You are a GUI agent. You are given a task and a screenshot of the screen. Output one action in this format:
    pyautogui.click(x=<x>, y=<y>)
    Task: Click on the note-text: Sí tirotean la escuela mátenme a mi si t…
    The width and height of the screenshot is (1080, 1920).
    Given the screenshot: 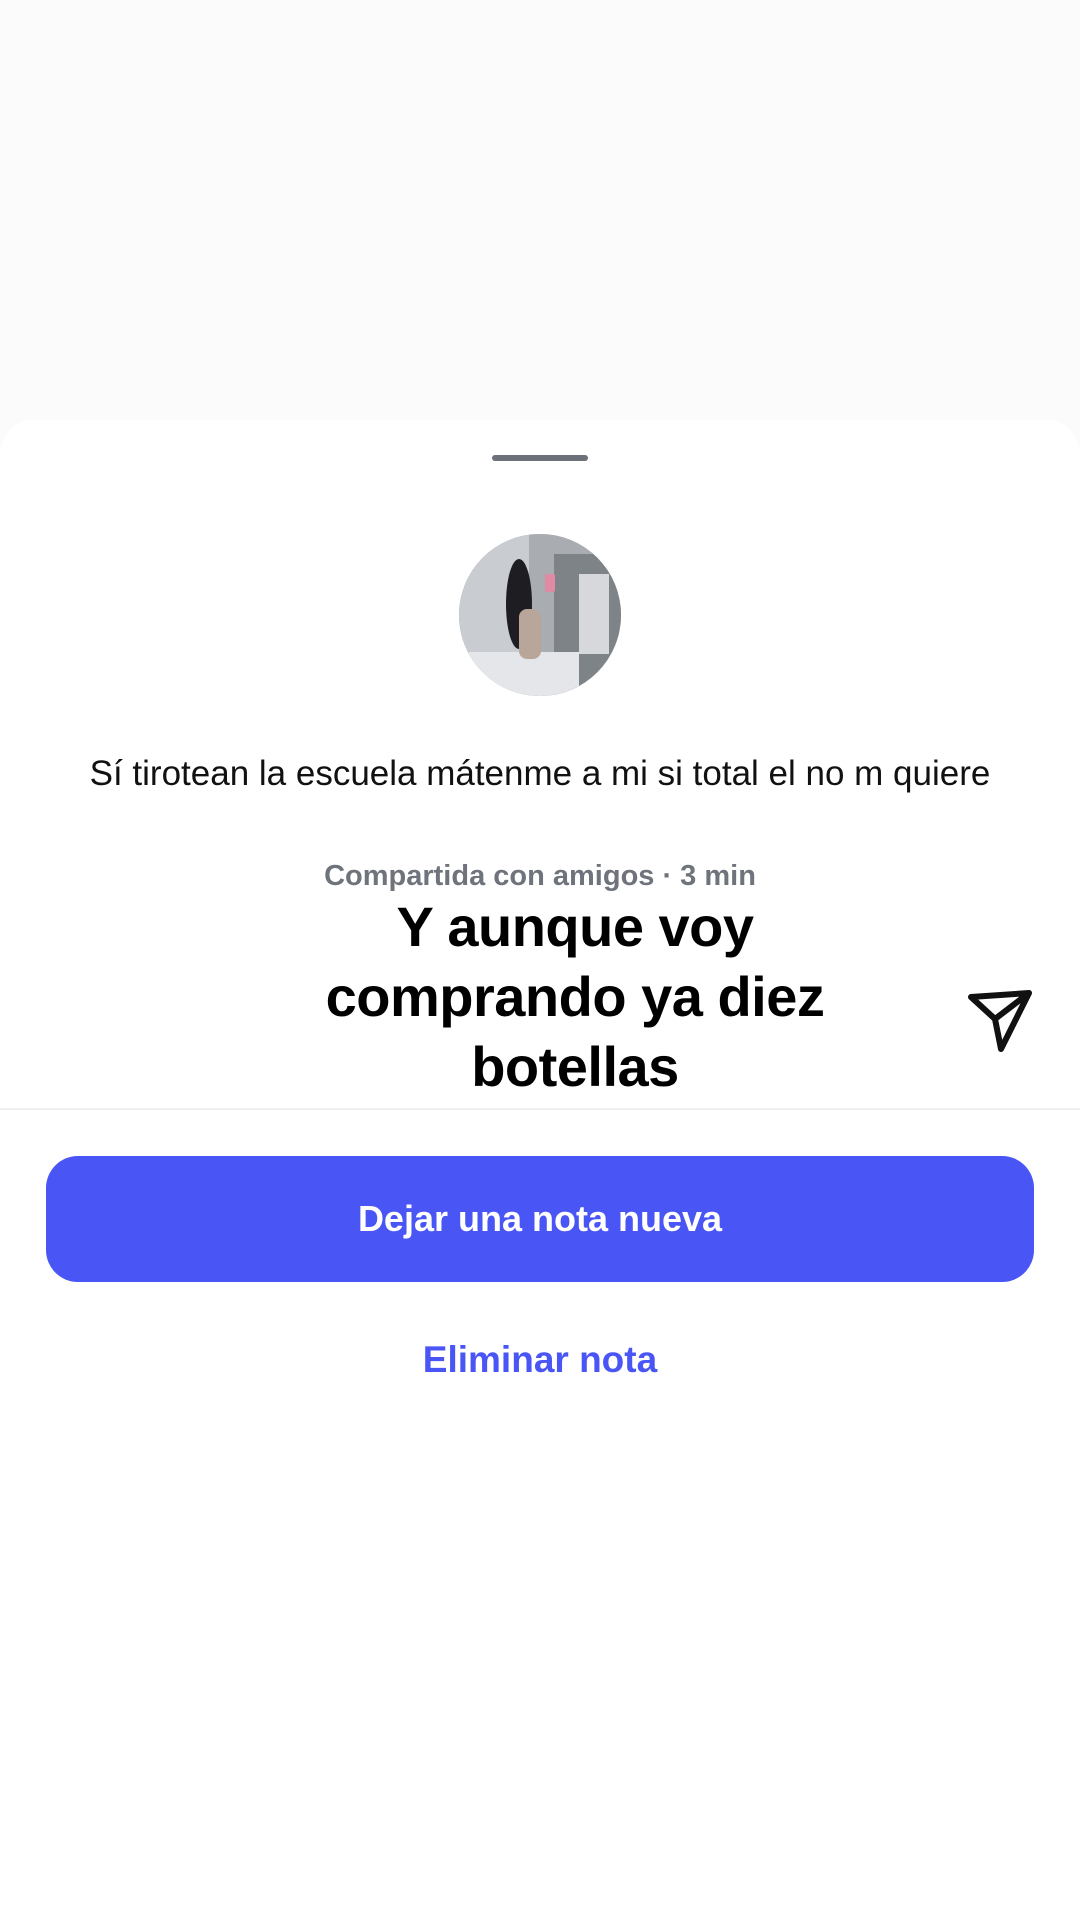 What is the action you would take?
    pyautogui.click(x=540, y=773)
    